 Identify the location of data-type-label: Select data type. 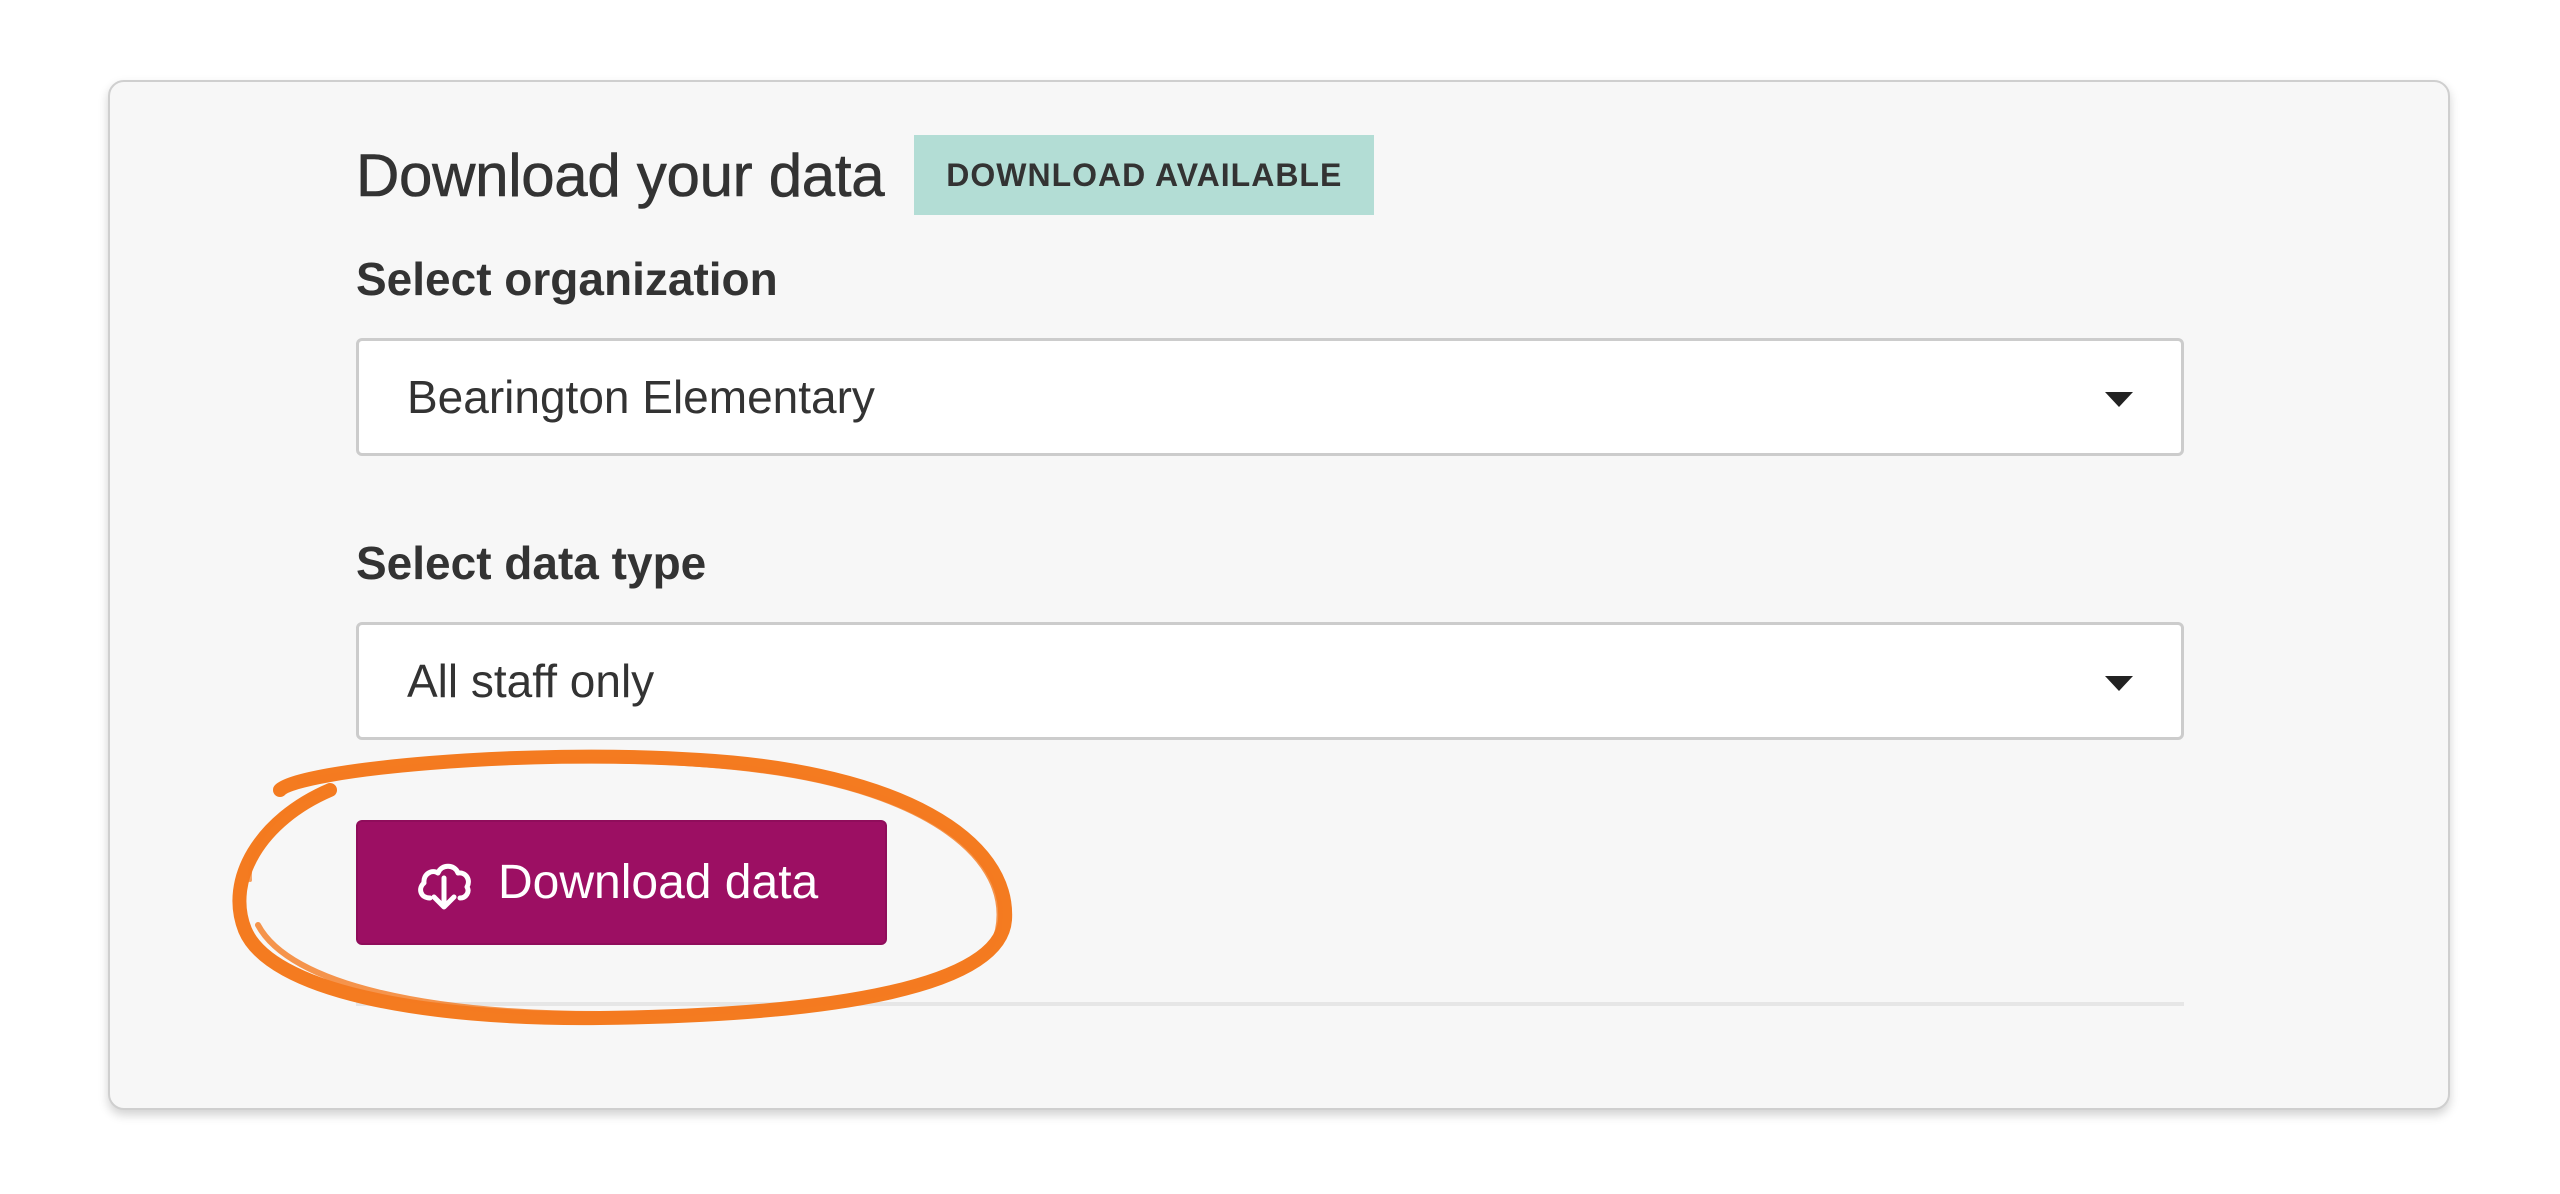
(531, 563).